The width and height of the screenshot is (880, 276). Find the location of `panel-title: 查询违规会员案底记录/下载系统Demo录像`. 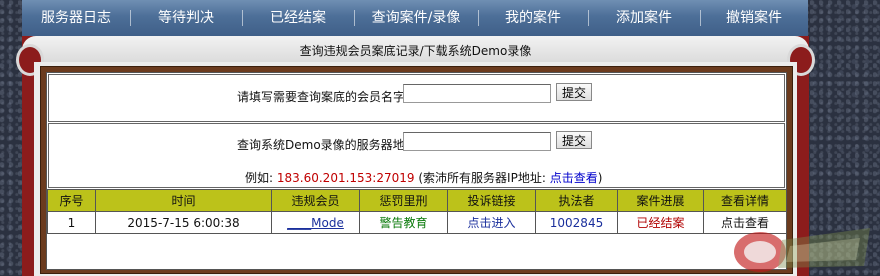

panel-title: 查询违规会员案底记录/下载系统Demo录像 is located at coordinates (415, 51).